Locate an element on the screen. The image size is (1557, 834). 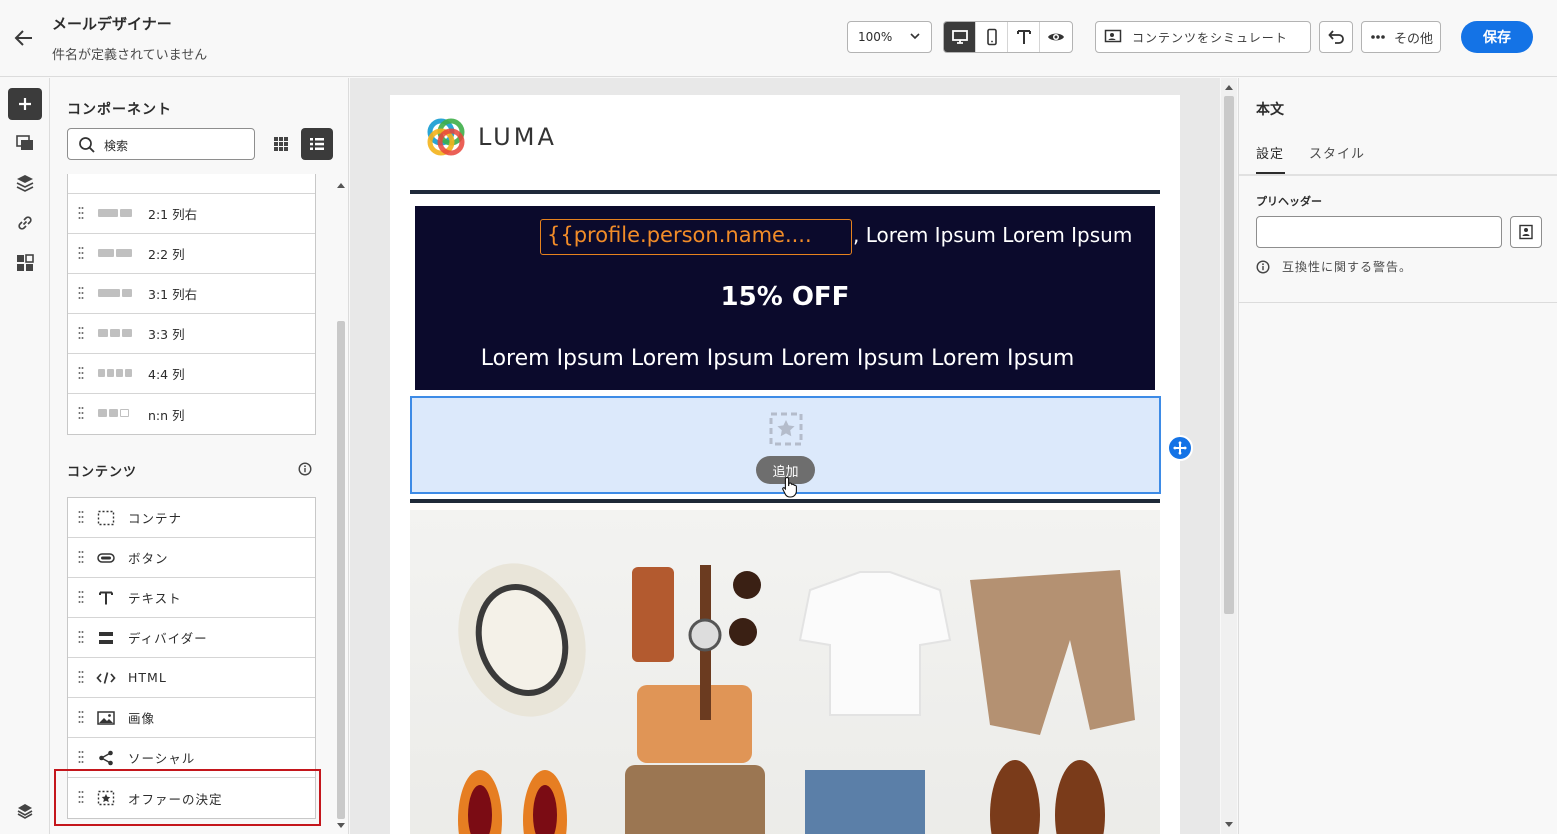
eye-icon is located at coordinates (1056, 37).